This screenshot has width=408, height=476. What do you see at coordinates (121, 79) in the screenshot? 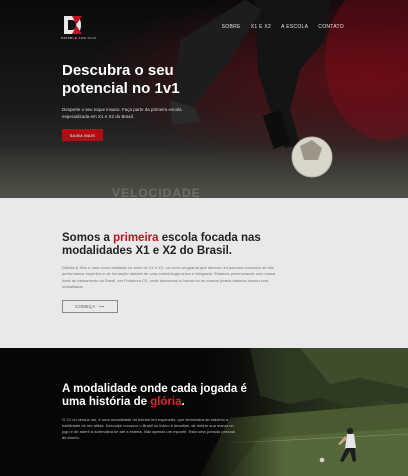
I see `hero-title: Descubra o seu potencial no 1v1` at bounding box center [121, 79].